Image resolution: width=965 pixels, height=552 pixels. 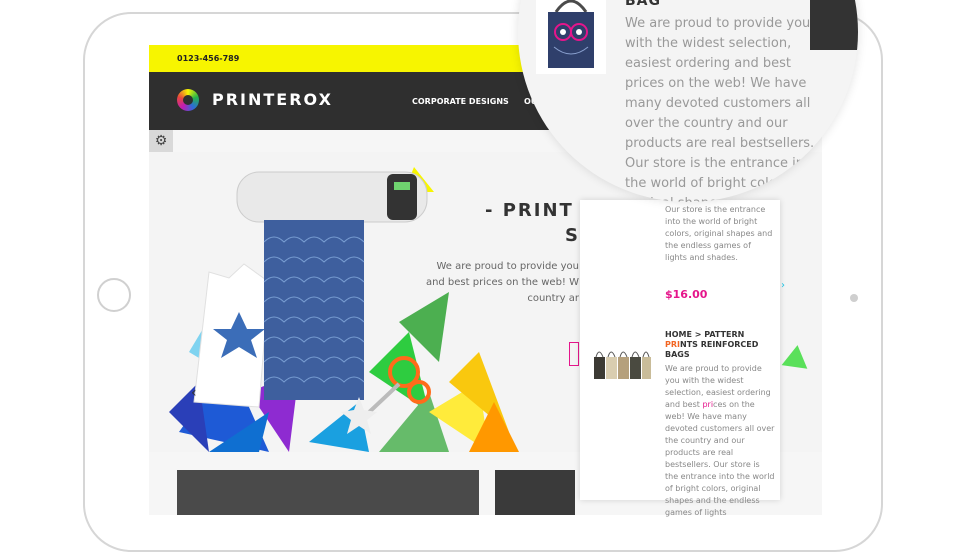 I want to click on hero-text-line1: We are proud to provide you, so click(x=507, y=266).